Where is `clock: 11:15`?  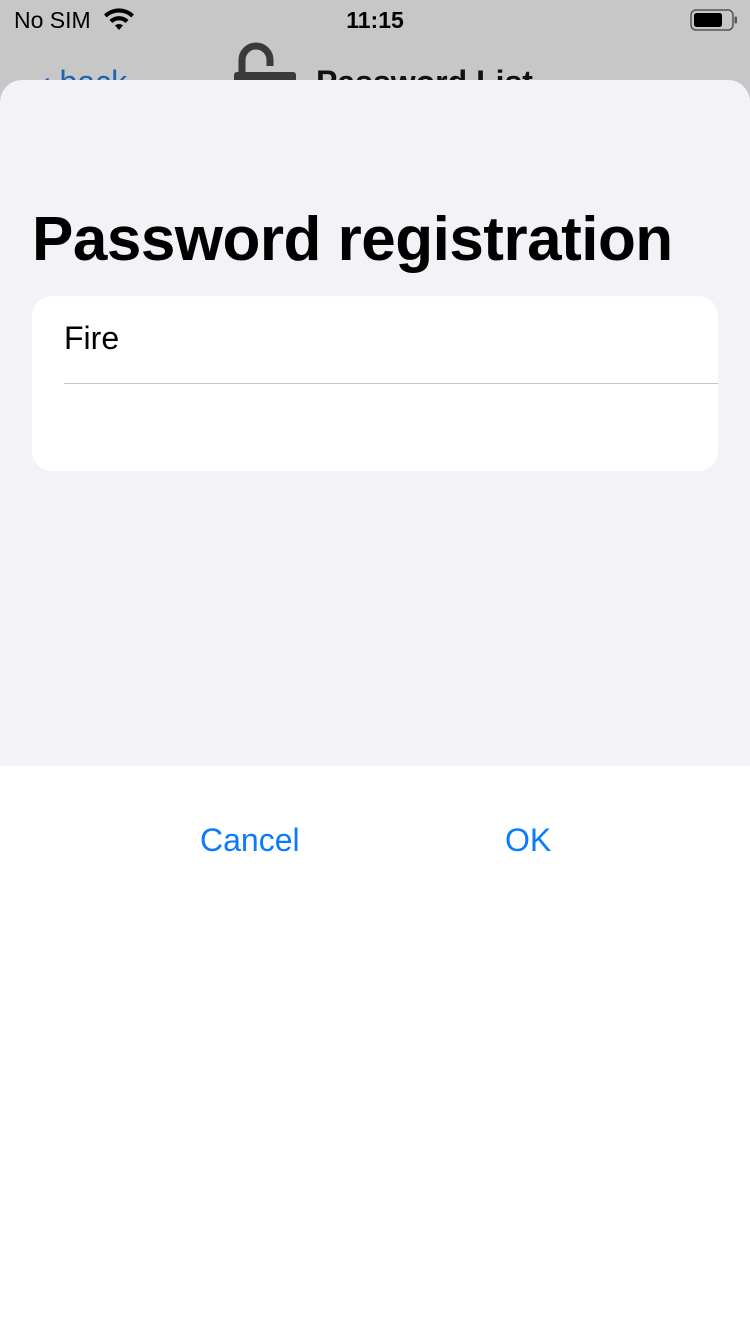
clock: 11:15 is located at coordinates (375, 20).